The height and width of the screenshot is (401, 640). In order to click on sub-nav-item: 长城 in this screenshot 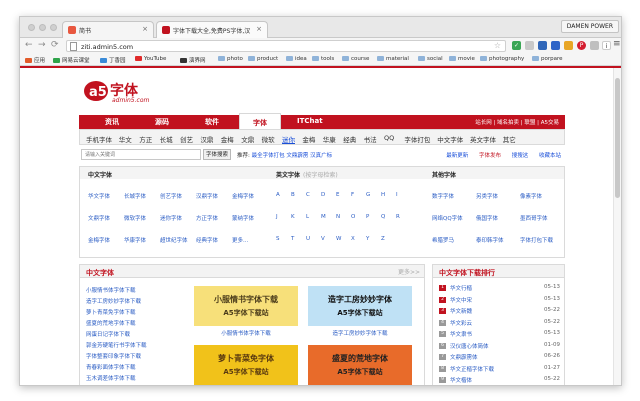, I will do `click(166, 139)`.